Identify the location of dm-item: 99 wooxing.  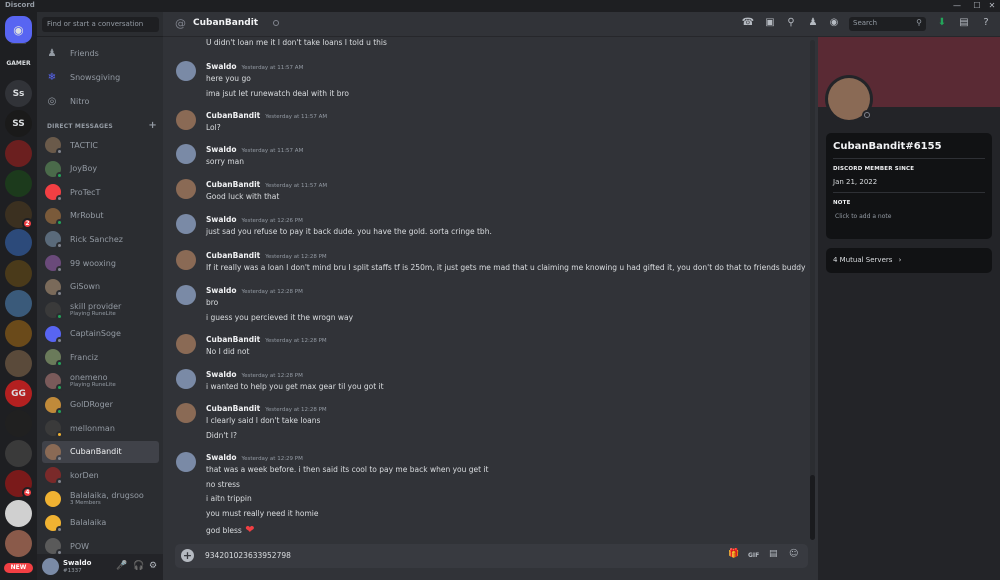
(100, 263).